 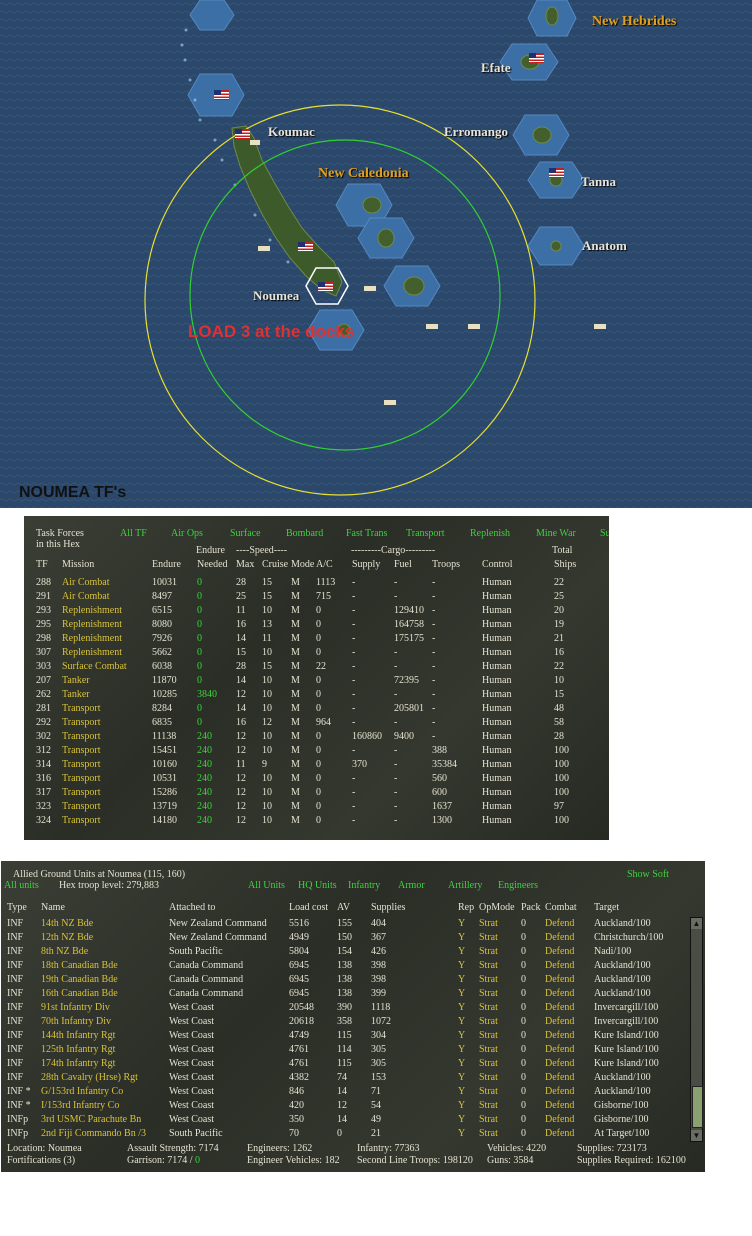 What do you see at coordinates (78, 1063) in the screenshot?
I see `gu-row-unit-name: 174th Infantry Rgt` at bounding box center [78, 1063].